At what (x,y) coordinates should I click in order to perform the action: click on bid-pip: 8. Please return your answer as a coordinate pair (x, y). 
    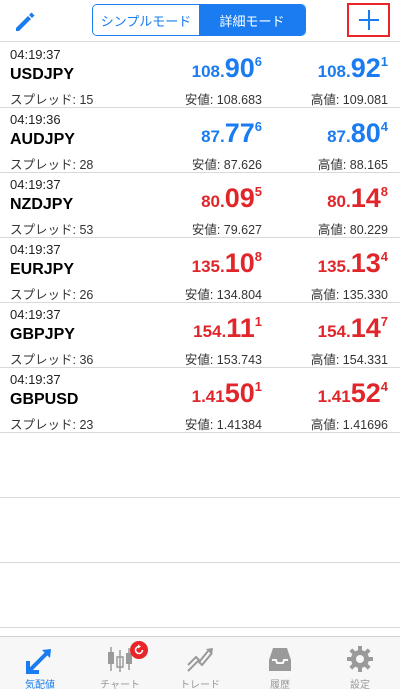
    Looking at the image, I should click on (258, 256).